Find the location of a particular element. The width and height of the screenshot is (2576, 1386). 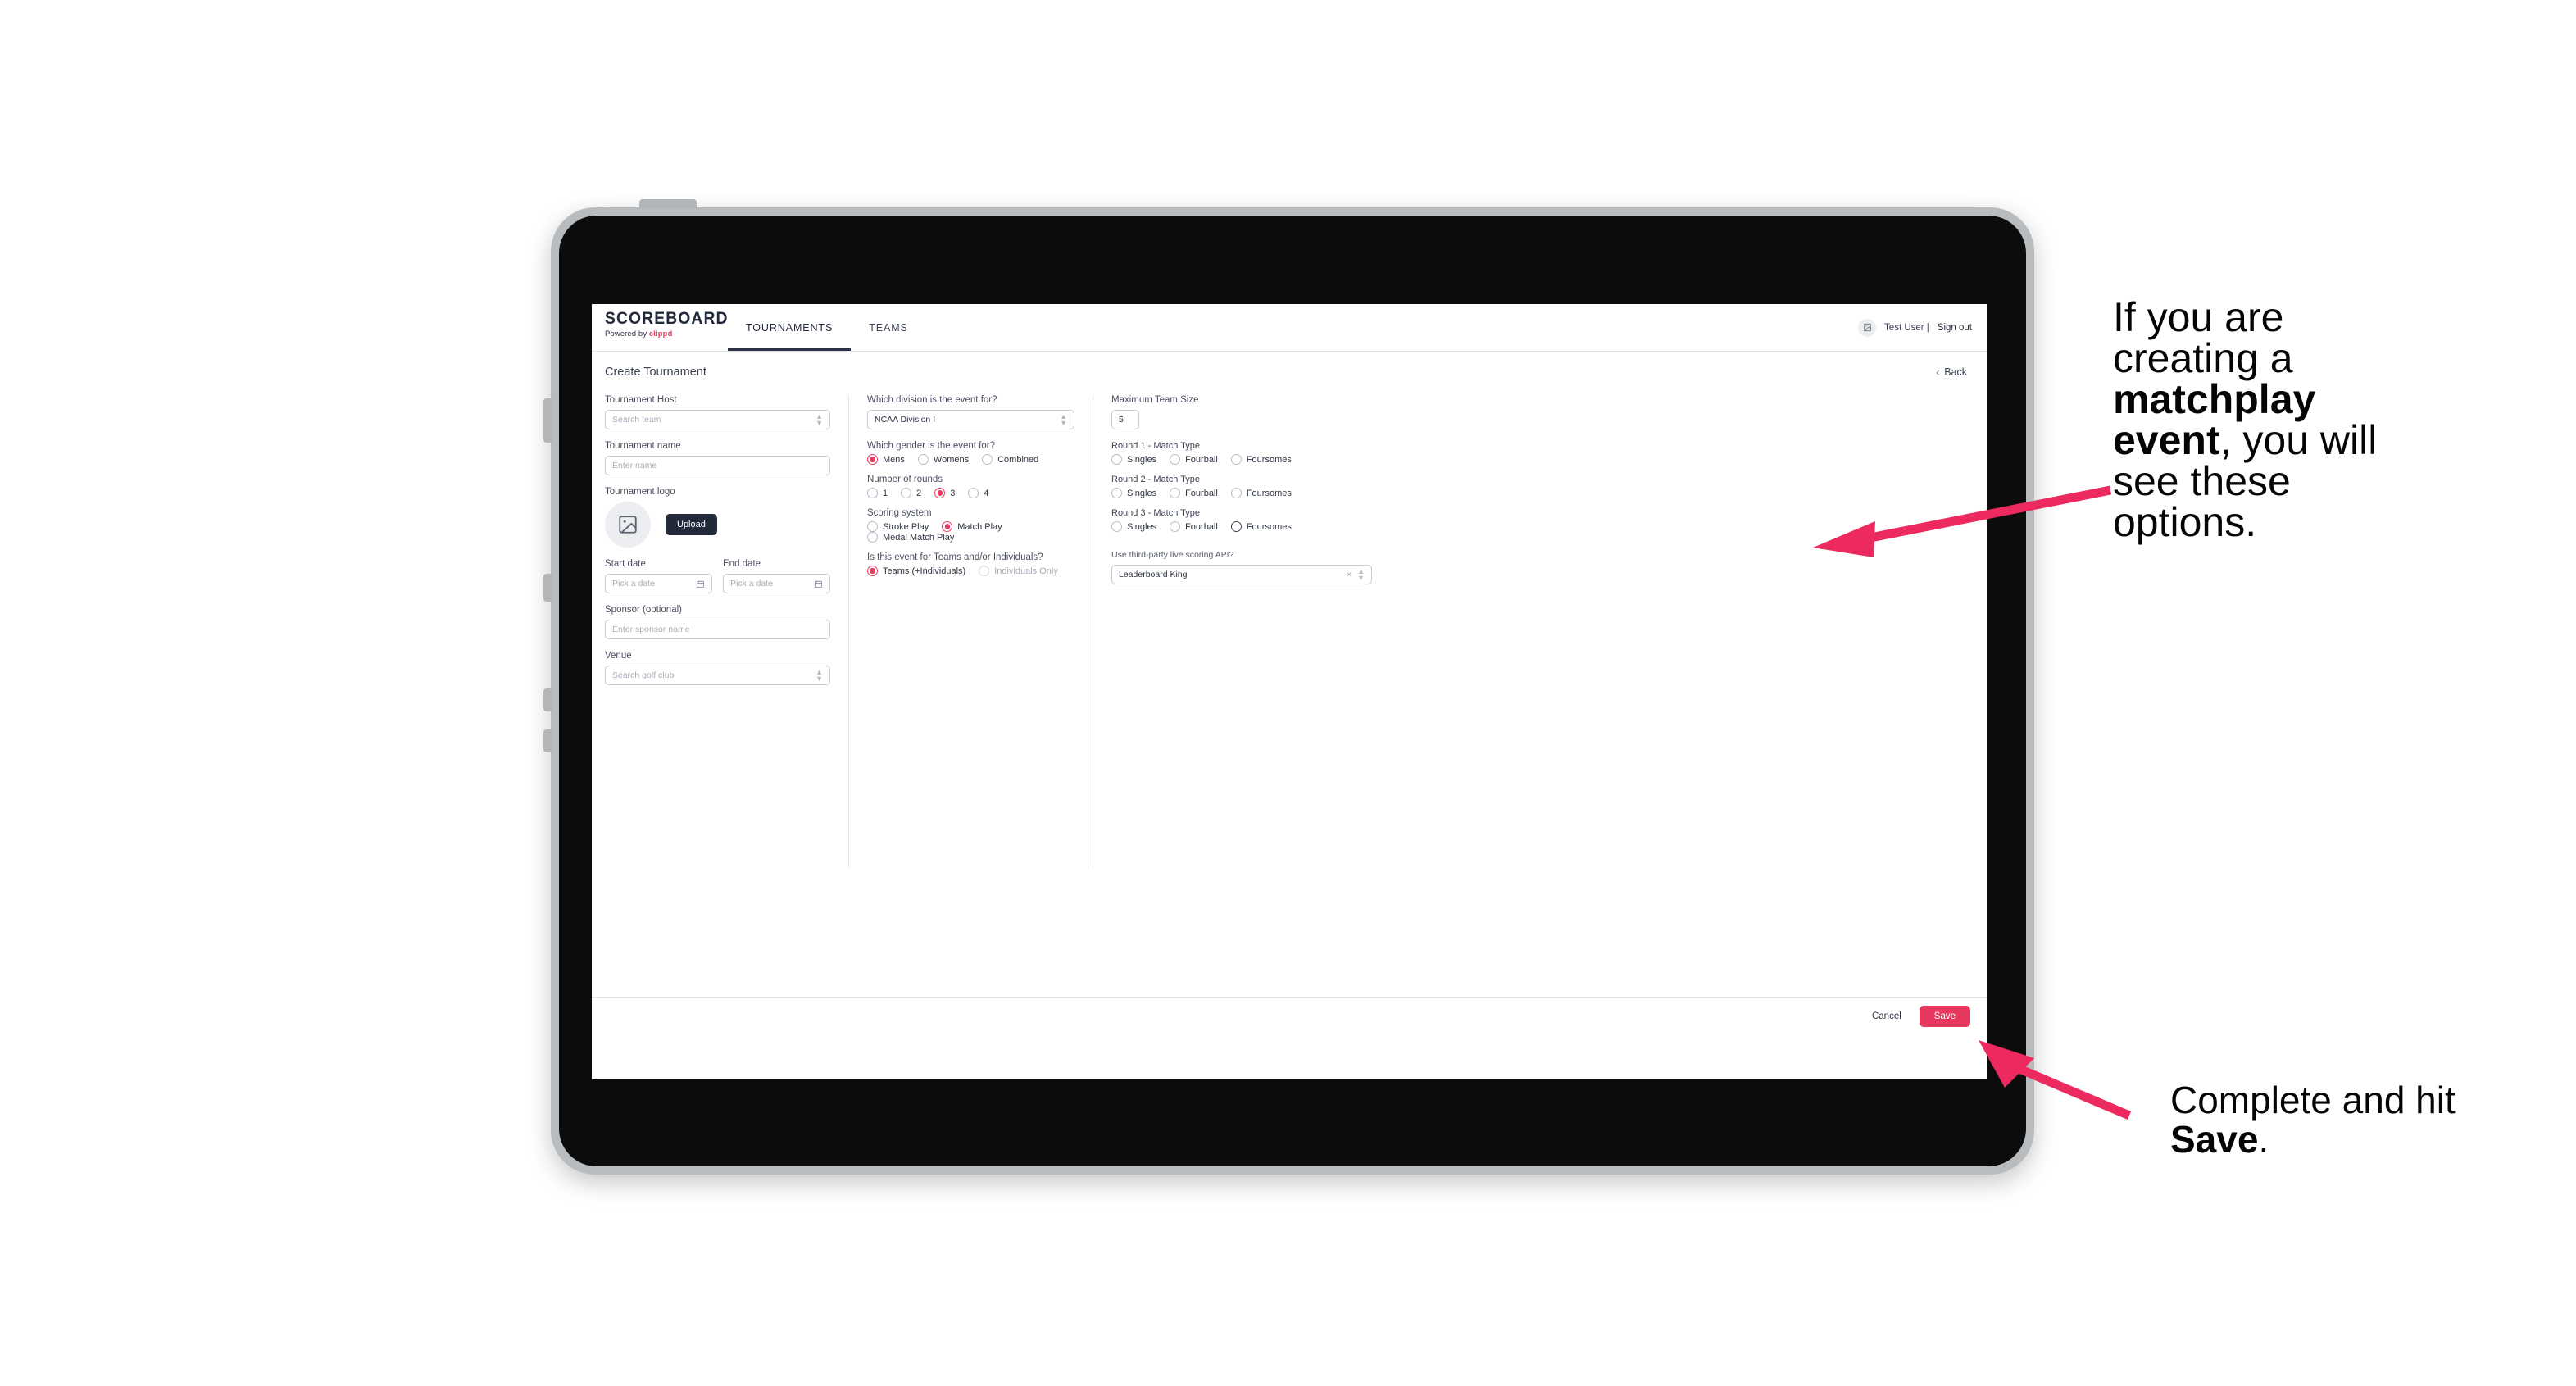

gender-question: Which gender is the event for? is located at coordinates (931, 446).